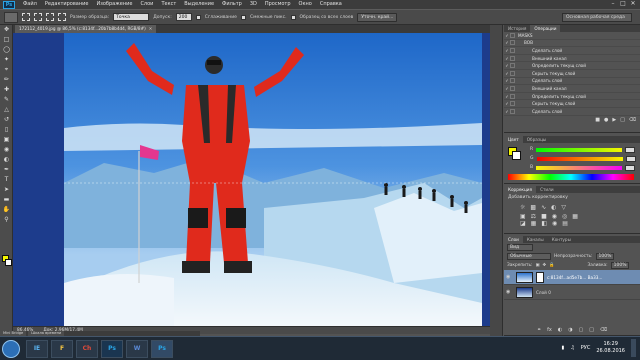 This screenshot has width=640, height=360. What do you see at coordinates (633, 348) in the screenshot?
I see `show-desktop-button` at bounding box center [633, 348].